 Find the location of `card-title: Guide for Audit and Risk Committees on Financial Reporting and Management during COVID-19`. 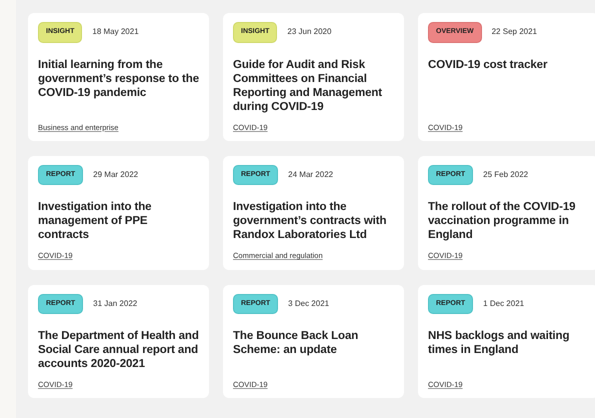

card-title: Guide for Audit and Risk Committees on Financial Reporting and Management during COVID-19 is located at coordinates (313, 86).